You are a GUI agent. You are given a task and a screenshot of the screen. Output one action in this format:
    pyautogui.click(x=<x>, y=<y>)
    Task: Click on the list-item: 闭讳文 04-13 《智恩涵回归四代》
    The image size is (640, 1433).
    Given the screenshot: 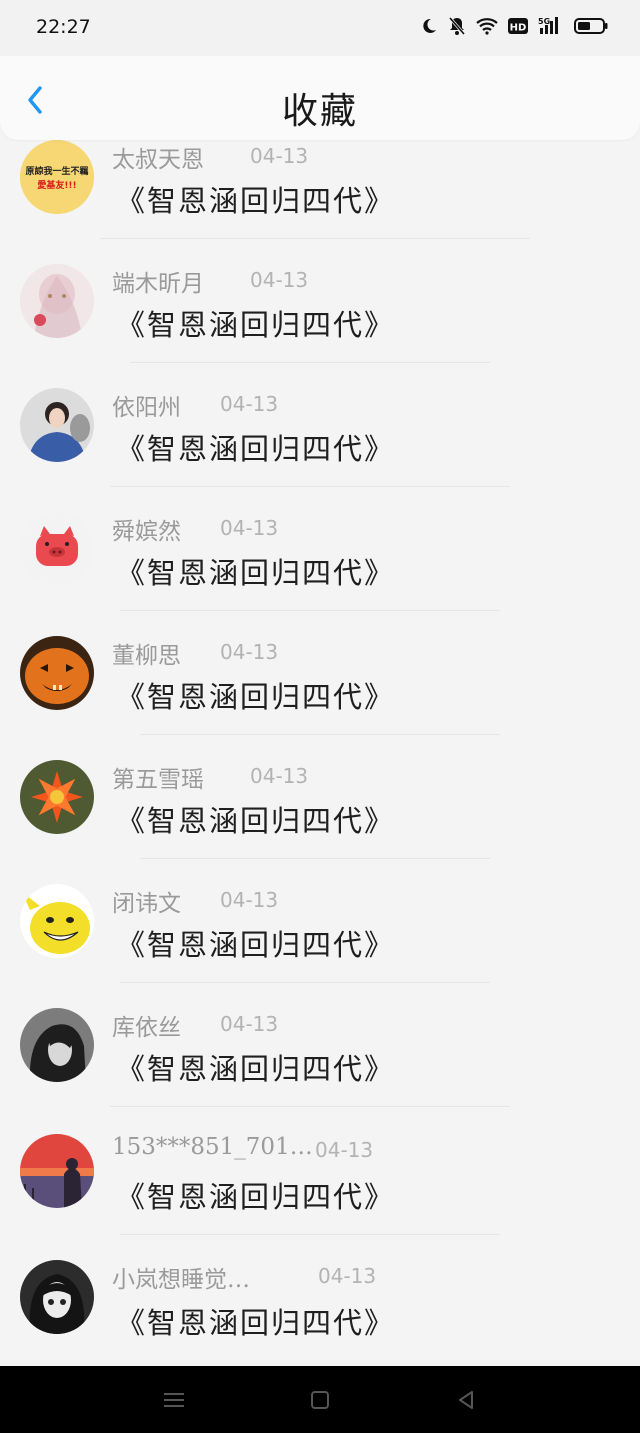 What is the action you would take?
    pyautogui.click(x=320, y=946)
    